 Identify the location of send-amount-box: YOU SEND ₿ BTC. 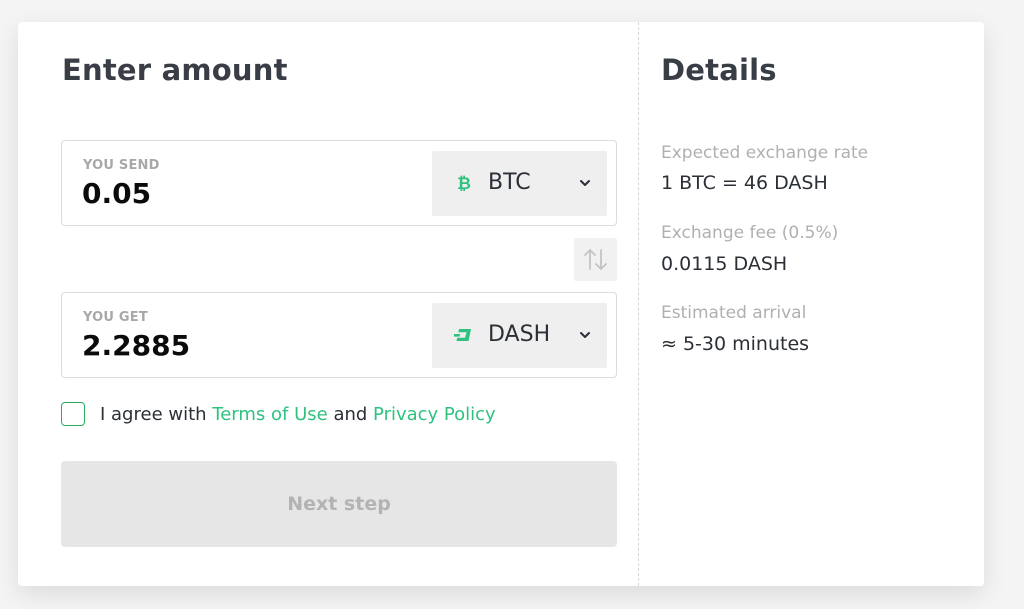
(339, 183).